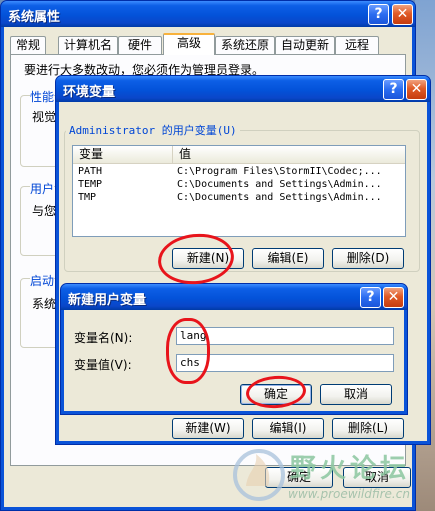 This screenshot has width=435, height=511. I want to click on new-user-variable-titlebar: 新建用户变量 ? ✕, so click(234, 297).